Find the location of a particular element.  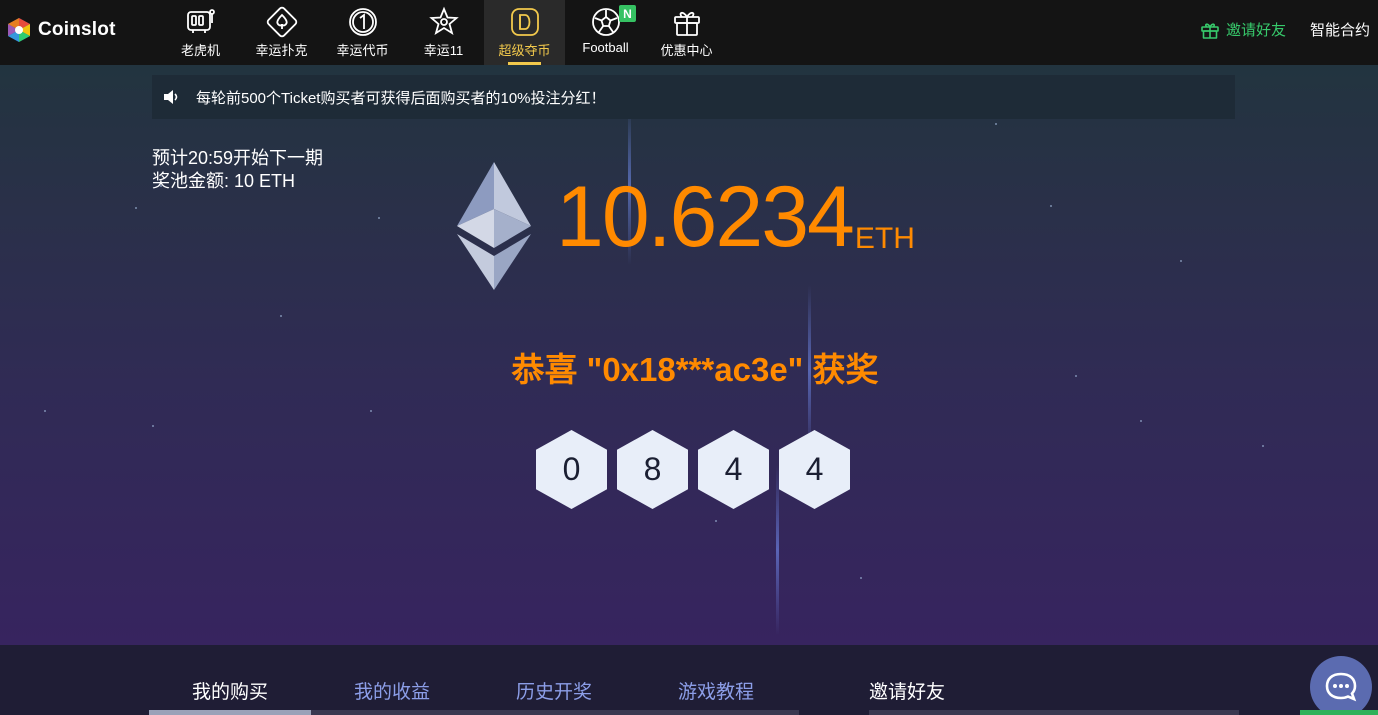

brand: Coinslot is located at coordinates (61, 30).